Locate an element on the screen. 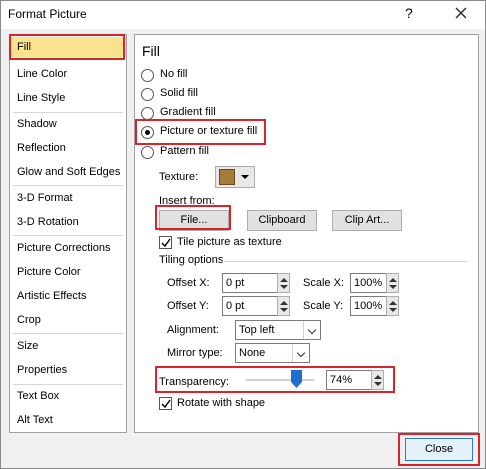 The image size is (486, 469). close-window-icon is located at coordinates (462, 14).